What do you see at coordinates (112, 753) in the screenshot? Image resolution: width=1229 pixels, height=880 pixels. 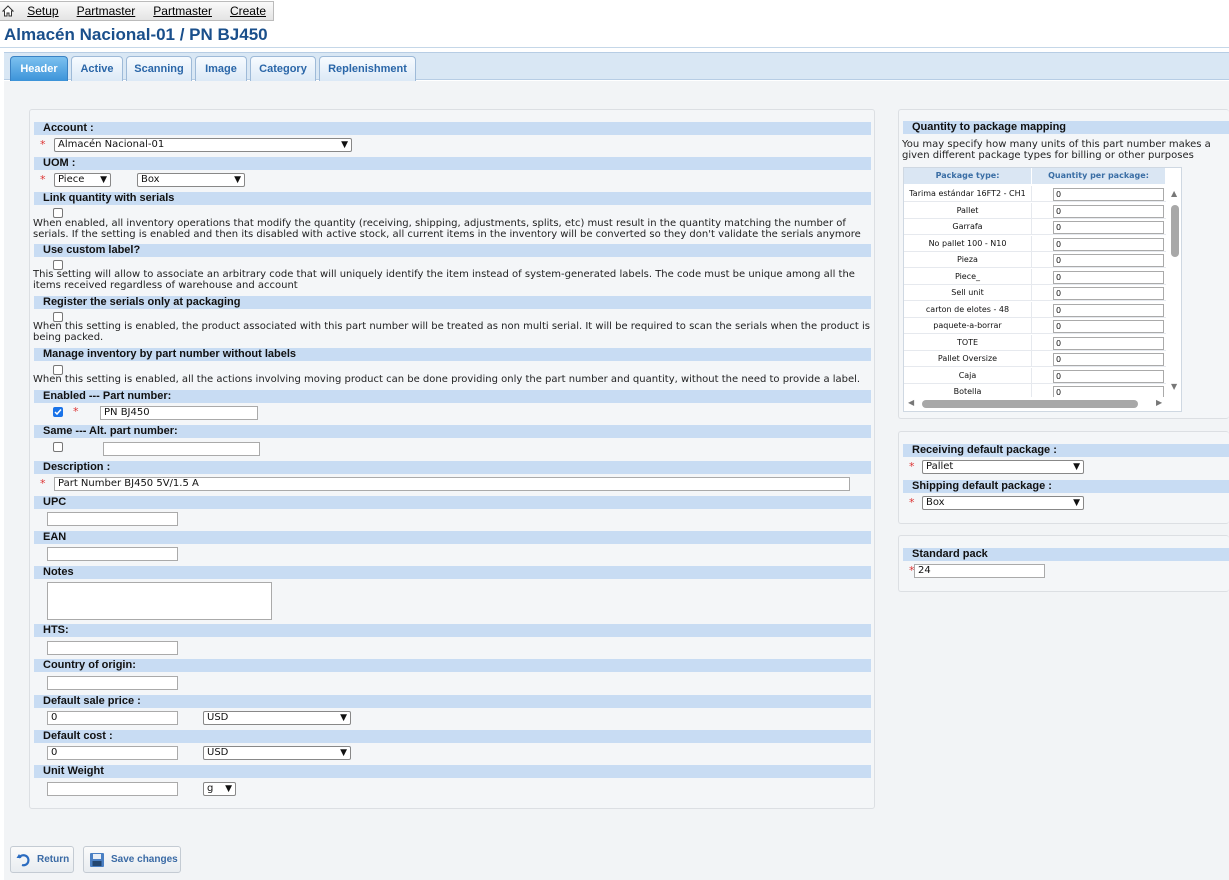 I see `cost-input: 0` at bounding box center [112, 753].